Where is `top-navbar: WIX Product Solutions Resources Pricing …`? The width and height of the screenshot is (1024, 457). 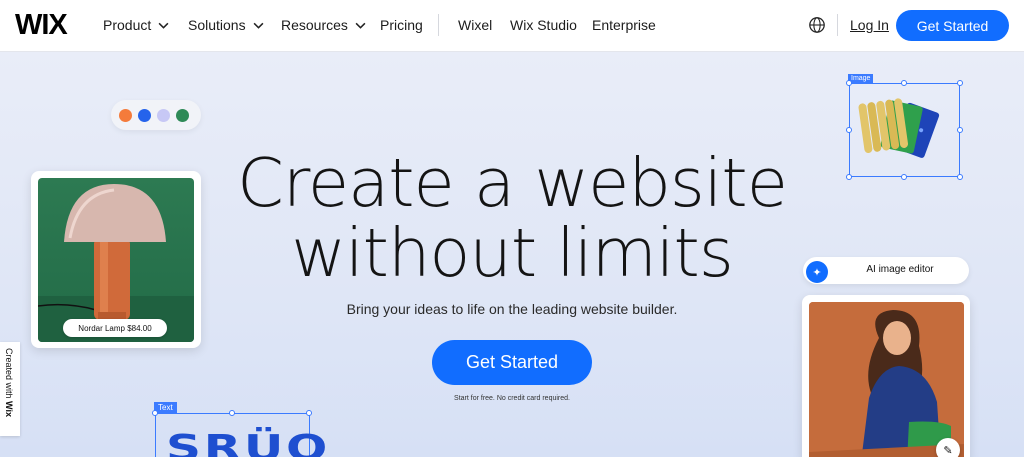 top-navbar: WIX Product Solutions Resources Pricing … is located at coordinates (512, 26).